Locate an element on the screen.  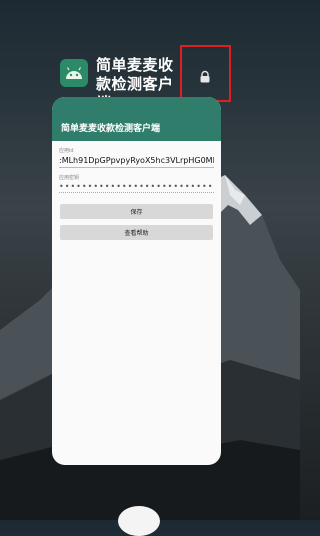
highlight-box is located at coordinates (205, 73).